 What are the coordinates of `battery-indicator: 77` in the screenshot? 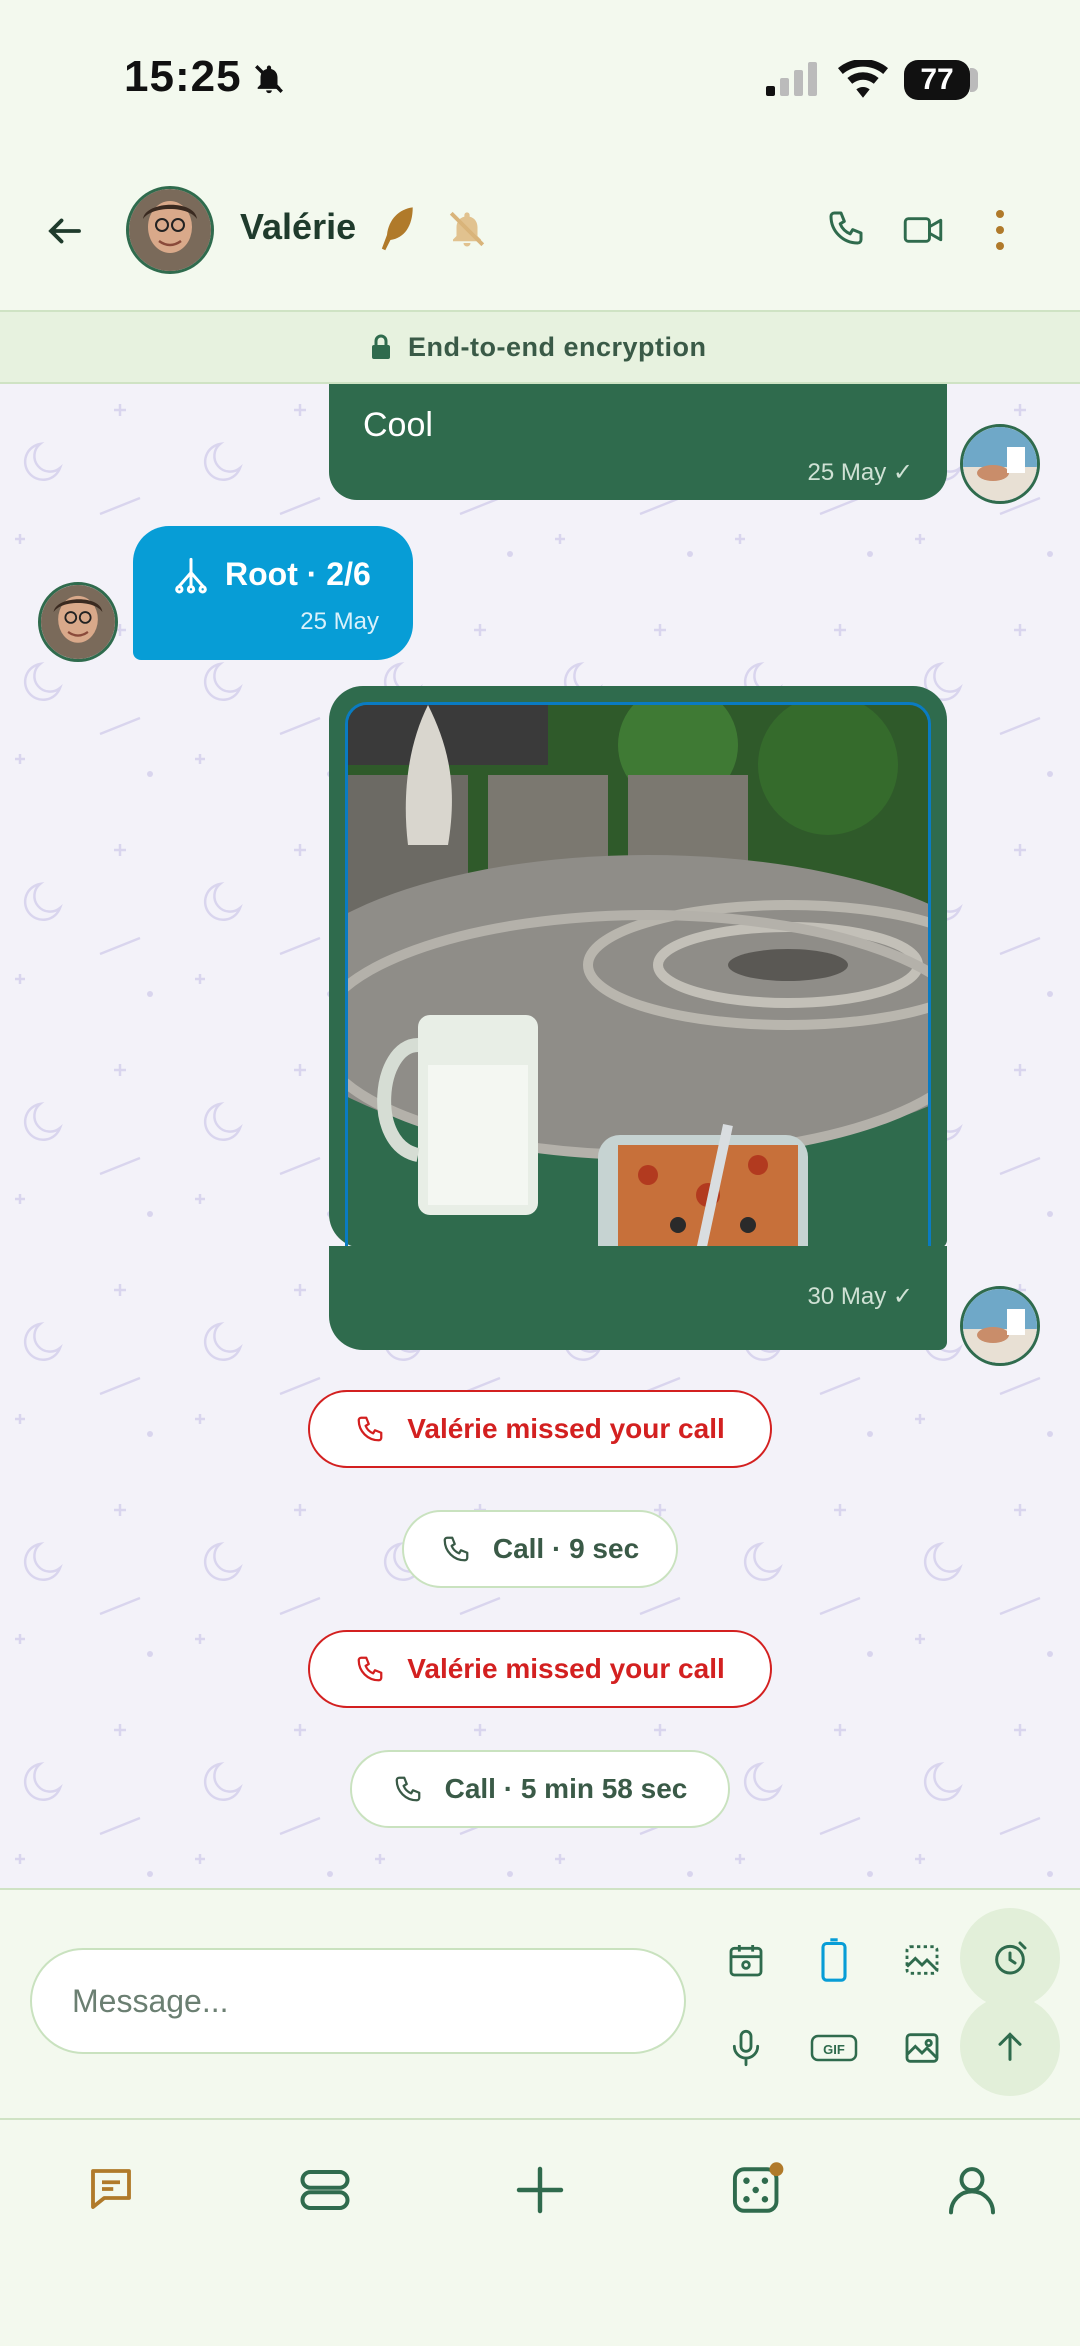 It's located at (937, 80).